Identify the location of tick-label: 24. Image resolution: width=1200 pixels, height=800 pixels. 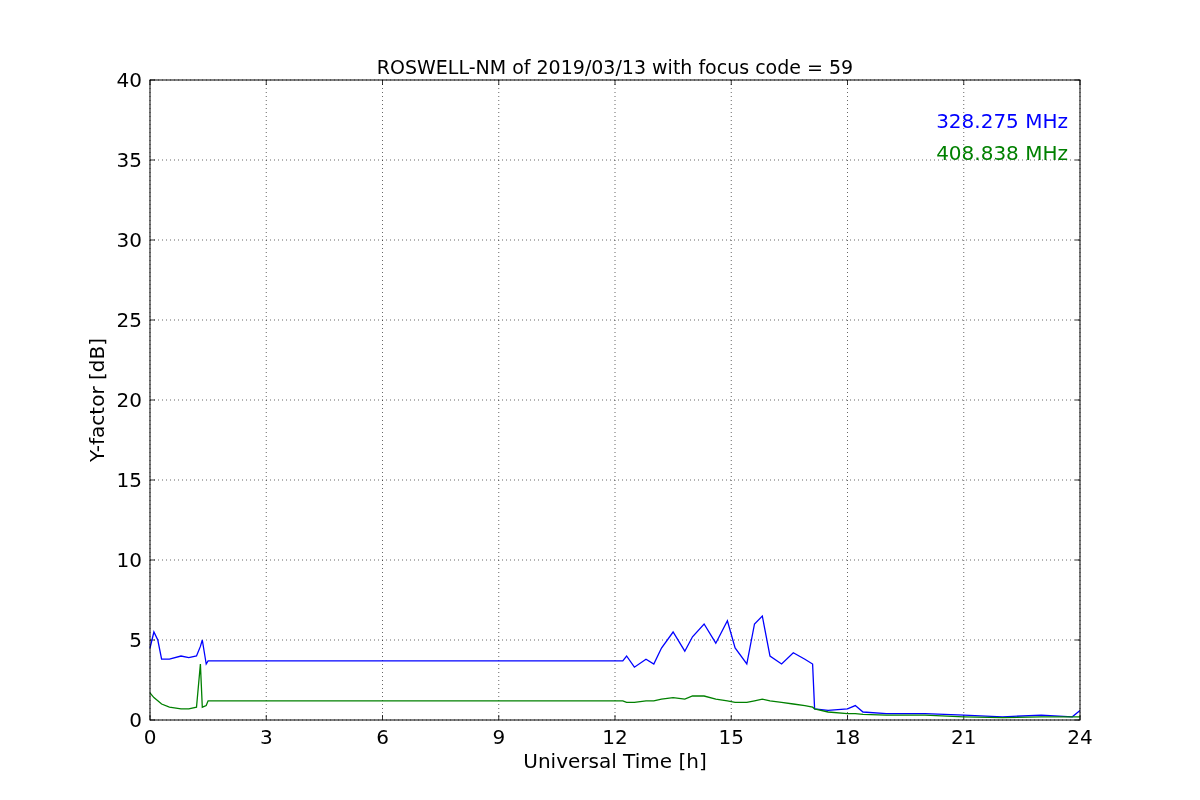
(1080, 737).